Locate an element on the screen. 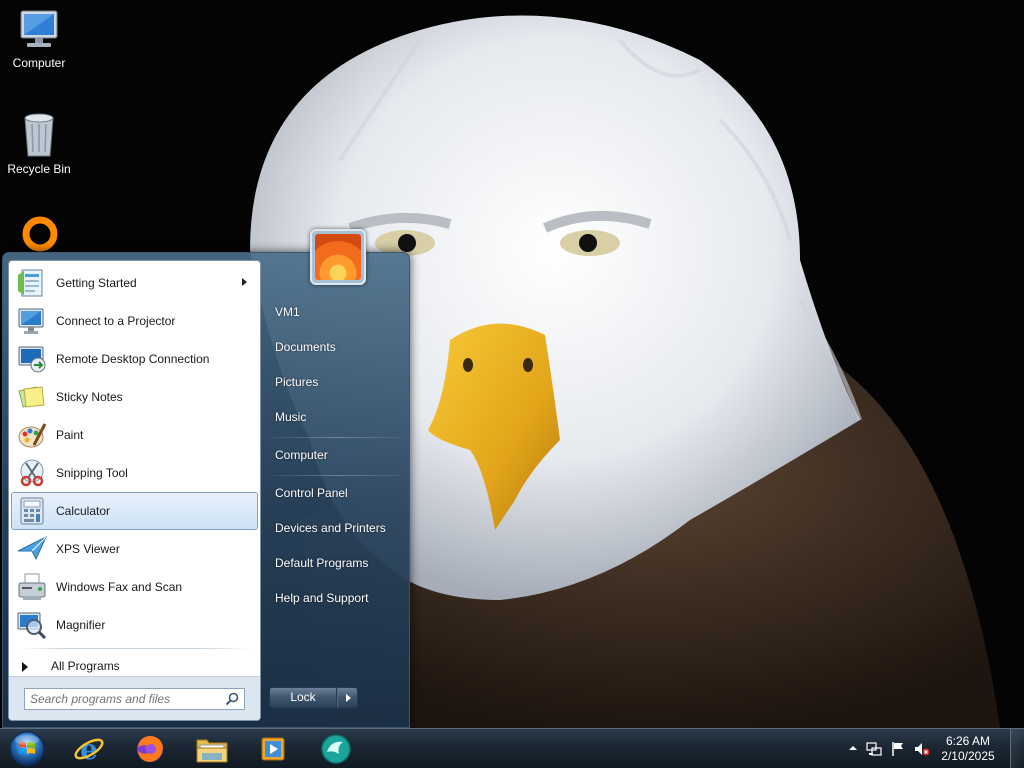  clock-date: 2/10/2025 is located at coordinates (968, 756).